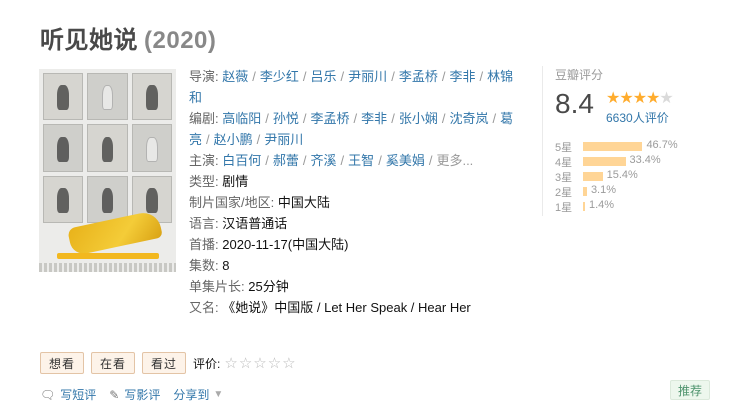  I want to click on title-text: 听见她说, so click(89, 40).